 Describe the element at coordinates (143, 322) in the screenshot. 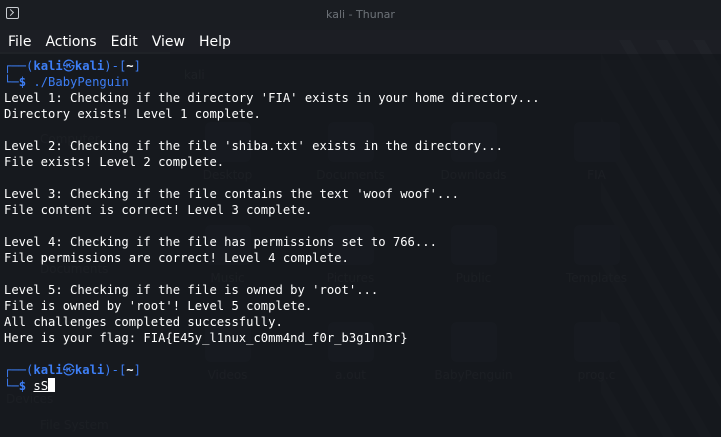

I see `output-line: All challenges completed successfully.` at that location.